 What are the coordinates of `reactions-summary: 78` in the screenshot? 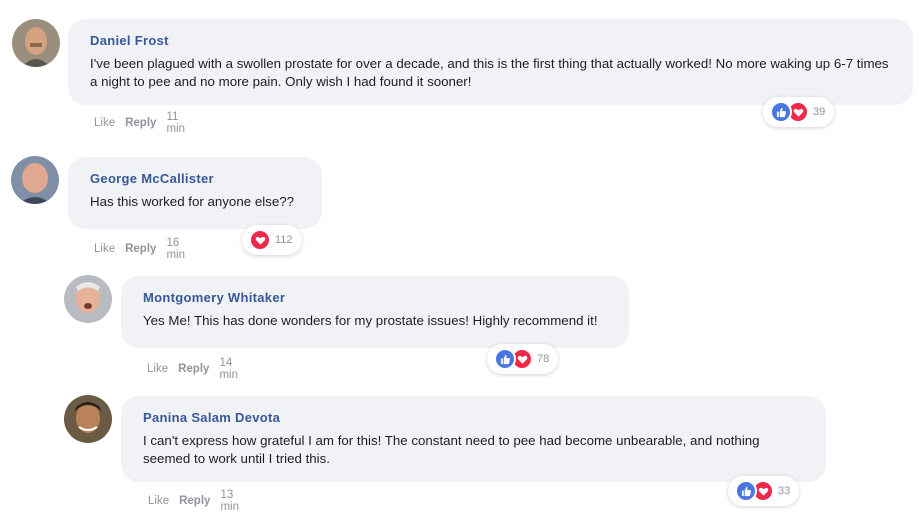 It's located at (523, 359).